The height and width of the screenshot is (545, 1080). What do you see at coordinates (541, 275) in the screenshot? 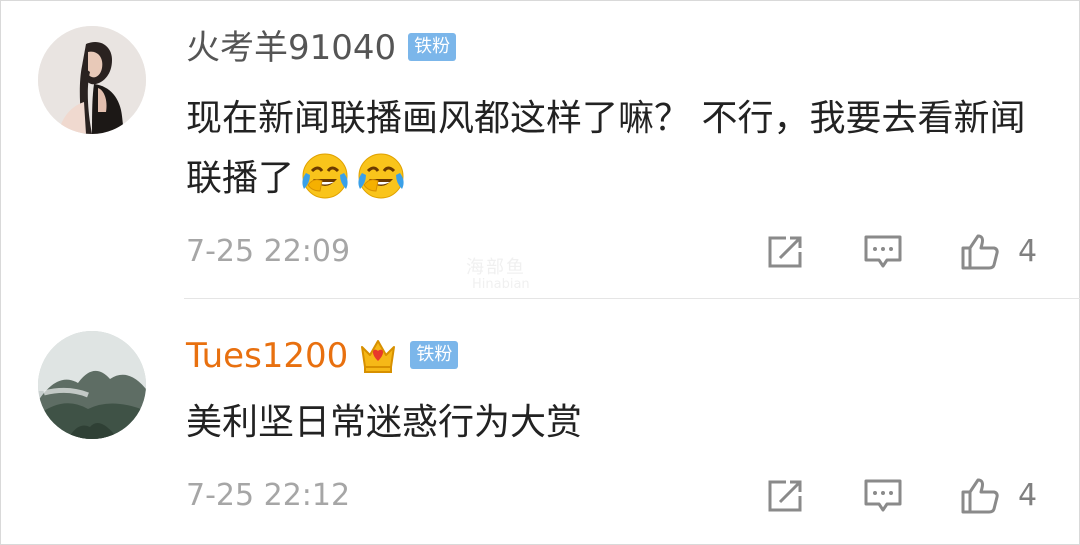
I see `watermark-logo: 海部鱼 Hinabian` at bounding box center [541, 275].